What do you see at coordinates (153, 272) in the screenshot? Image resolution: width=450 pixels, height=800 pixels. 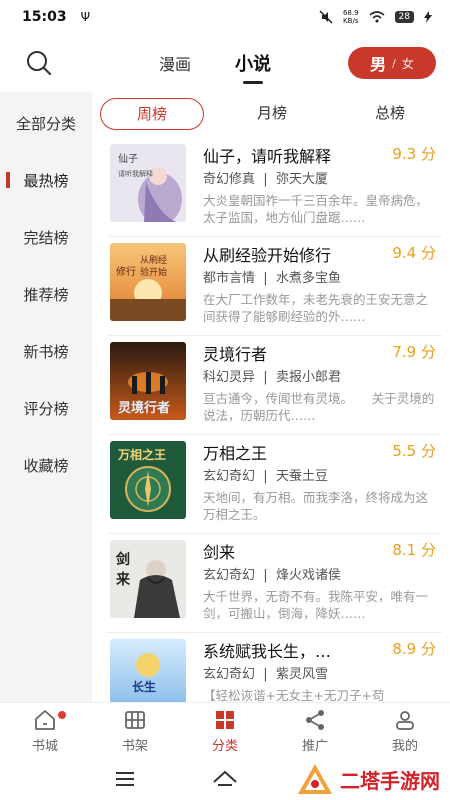 I see `svg-text: 验开始` at bounding box center [153, 272].